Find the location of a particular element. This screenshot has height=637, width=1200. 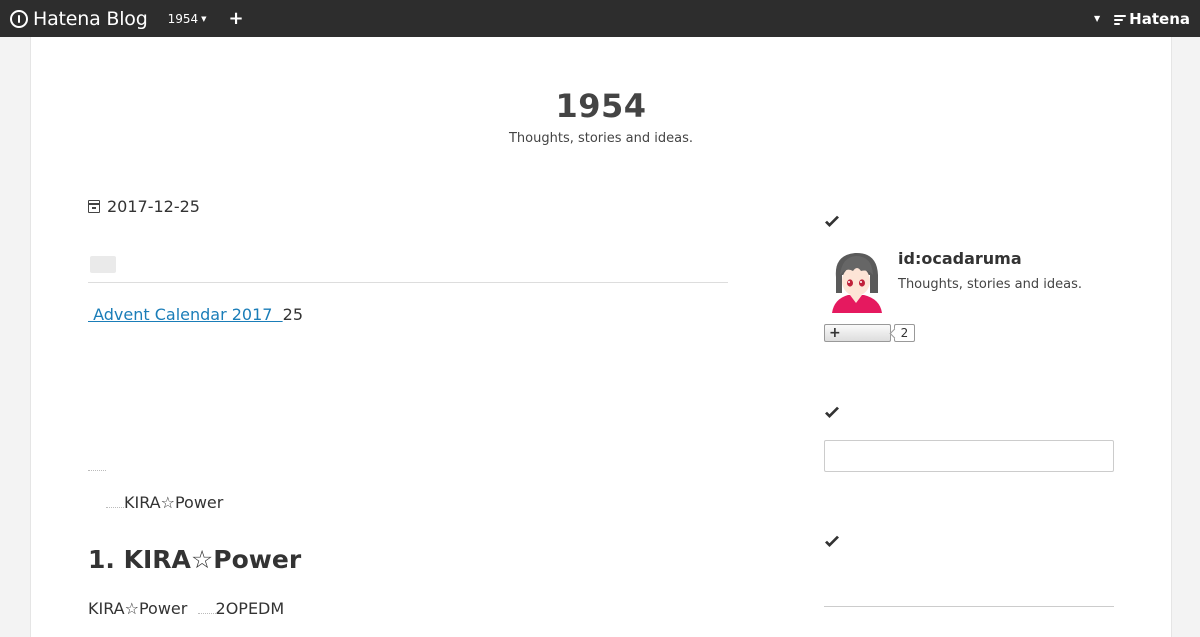

advent-calendar-link: Advent Calendar 2017 is located at coordinates (185, 314).